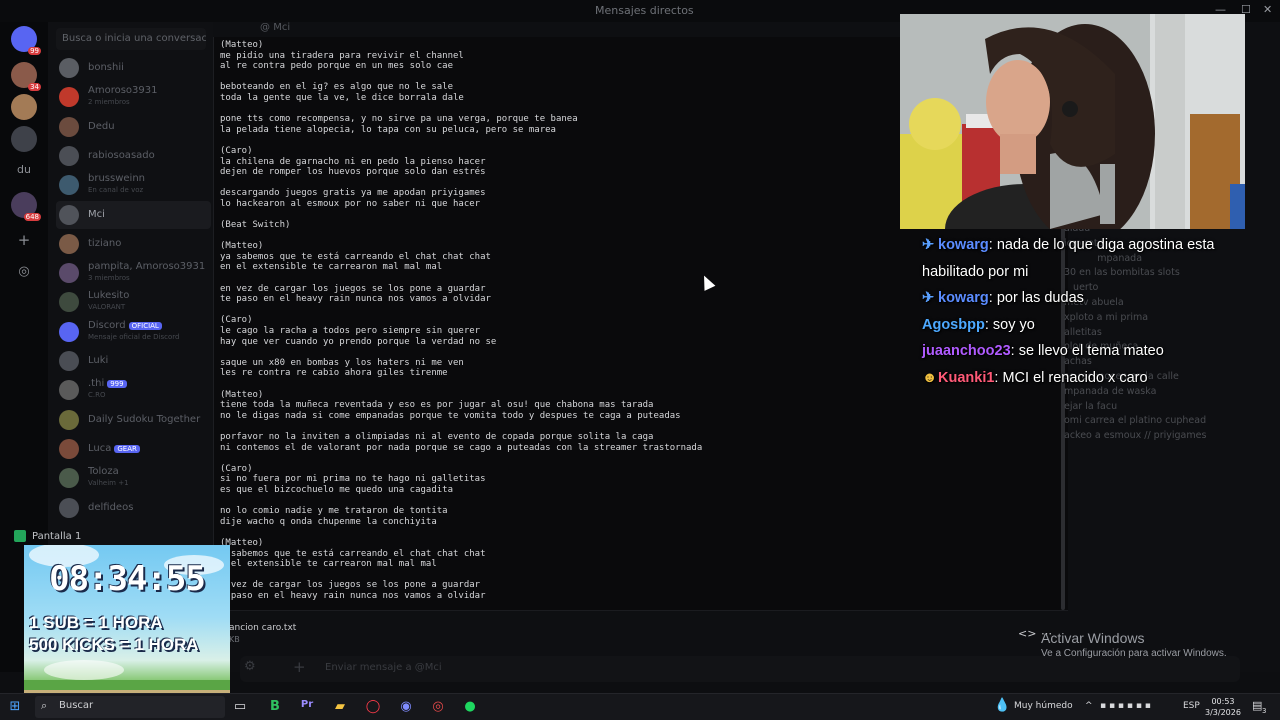 Image resolution: width=1280 pixels, height=720 pixels. I want to click on notifications-icon: ▤, so click(1257, 705).